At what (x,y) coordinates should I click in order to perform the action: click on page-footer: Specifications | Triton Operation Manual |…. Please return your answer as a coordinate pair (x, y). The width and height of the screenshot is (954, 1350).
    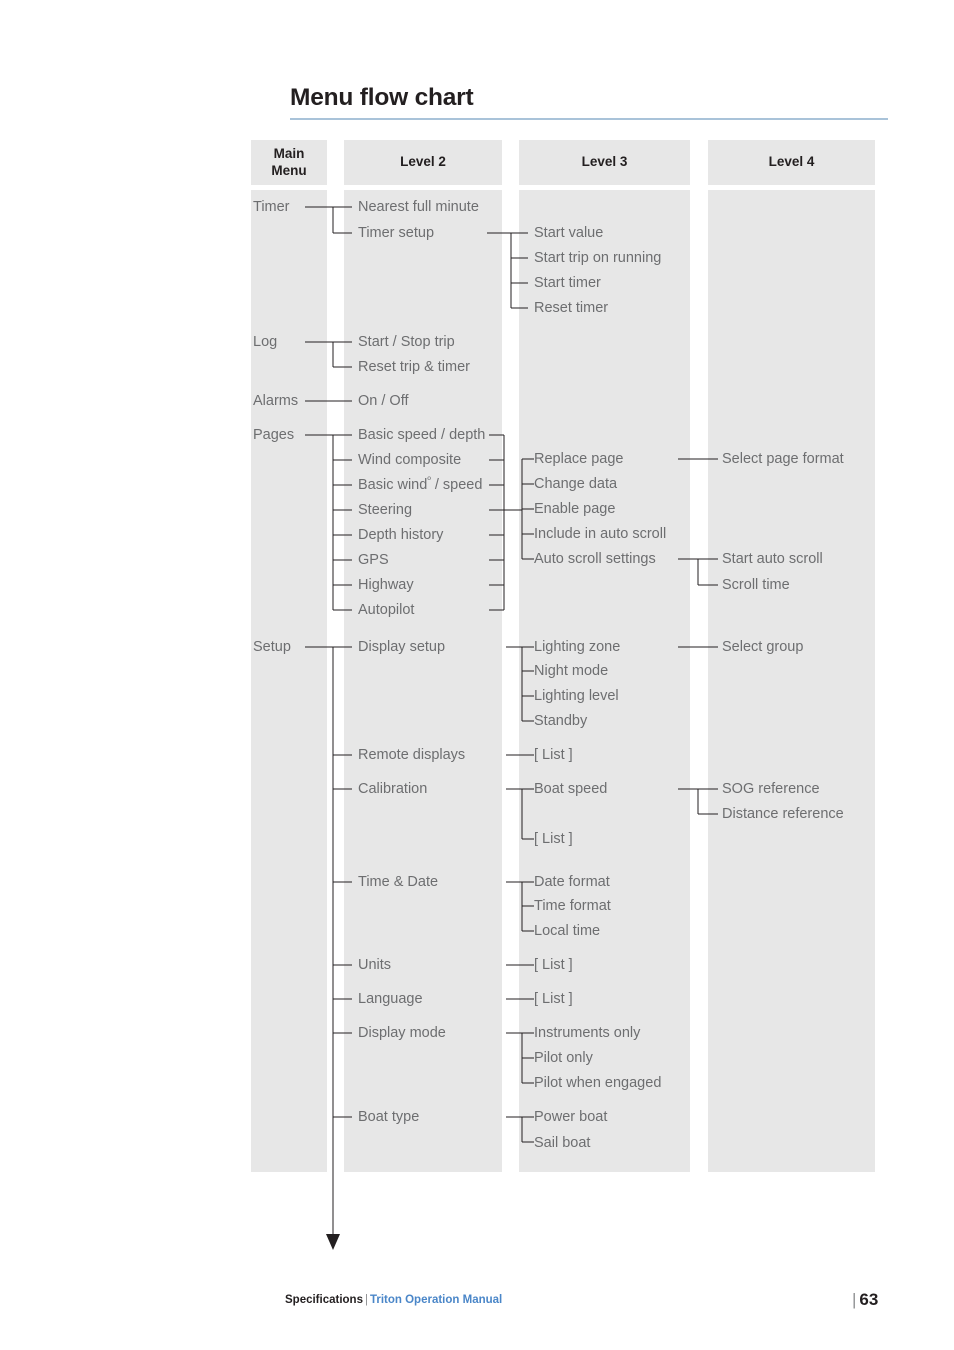
    Looking at the image, I should click on (477, 1304).